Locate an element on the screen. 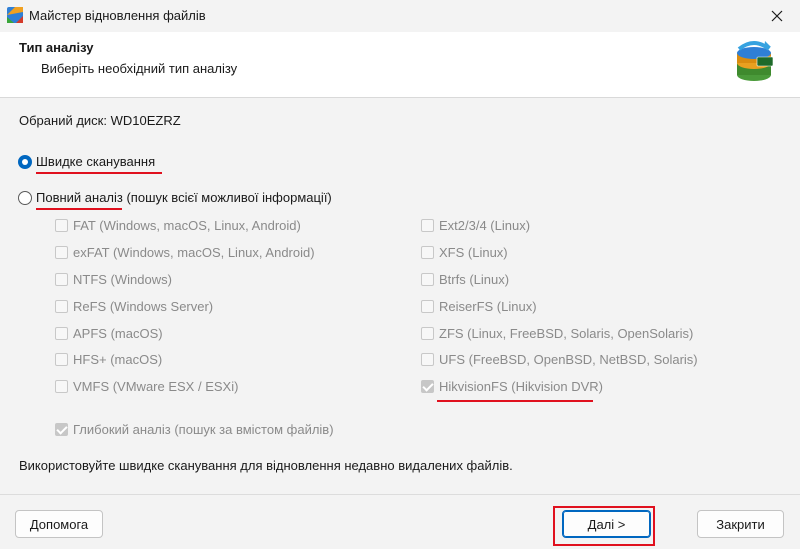 Image resolution: width=800 pixels, height=549 pixels. close-icon is located at coordinates (777, 16).